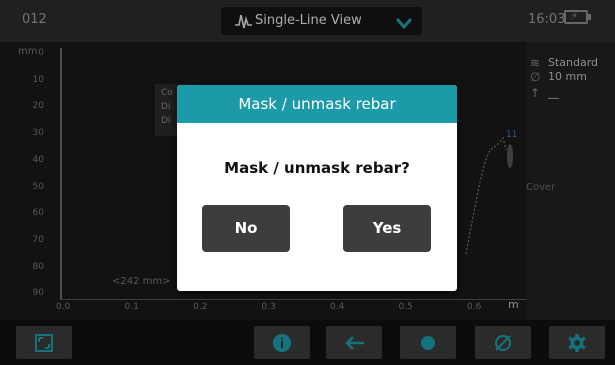 This screenshot has width=615, height=365. What do you see at coordinates (246, 228) in the screenshot?
I see `no-button: No` at bounding box center [246, 228].